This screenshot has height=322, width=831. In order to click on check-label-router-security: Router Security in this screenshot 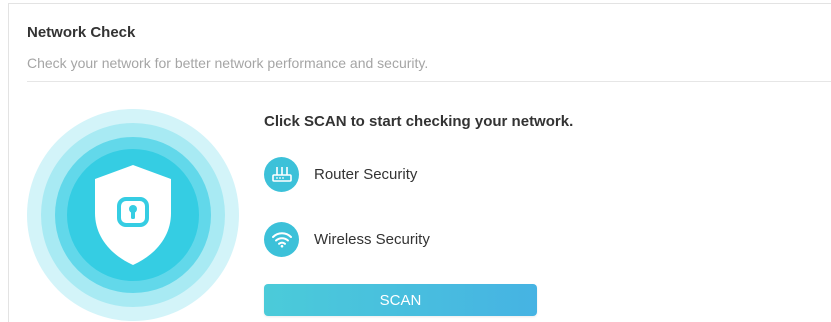, I will do `click(366, 174)`.